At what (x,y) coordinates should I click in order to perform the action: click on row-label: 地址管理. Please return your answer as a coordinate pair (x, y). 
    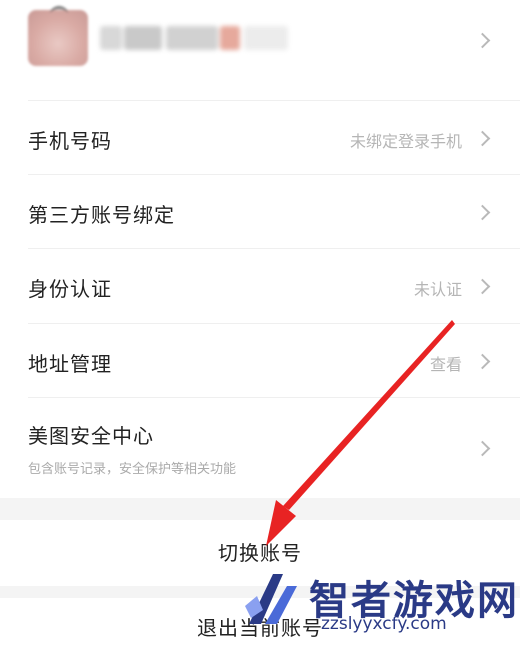
    Looking at the image, I should click on (70, 364).